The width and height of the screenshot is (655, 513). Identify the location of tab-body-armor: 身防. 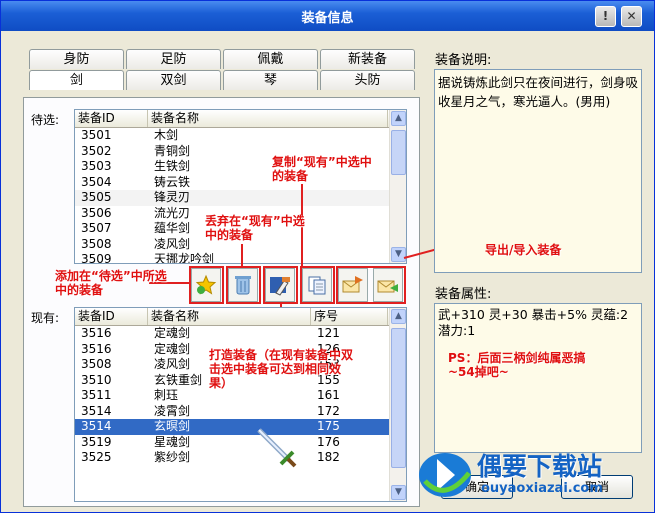
(76, 59).